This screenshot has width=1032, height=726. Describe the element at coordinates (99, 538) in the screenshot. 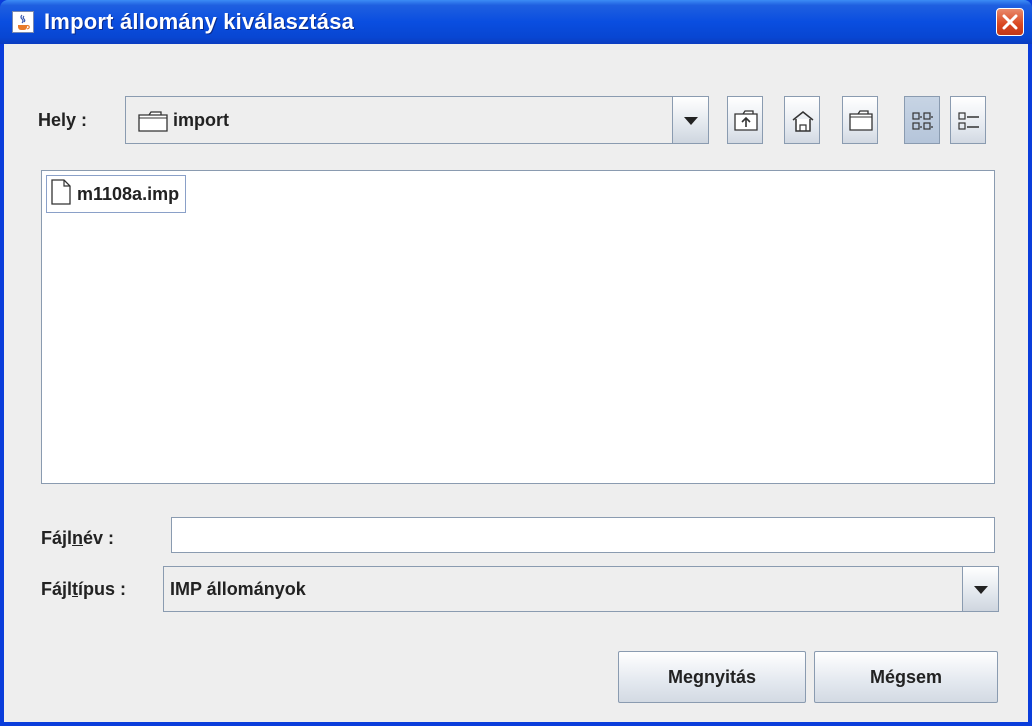

I see `filename-label-suffix: év :` at that location.